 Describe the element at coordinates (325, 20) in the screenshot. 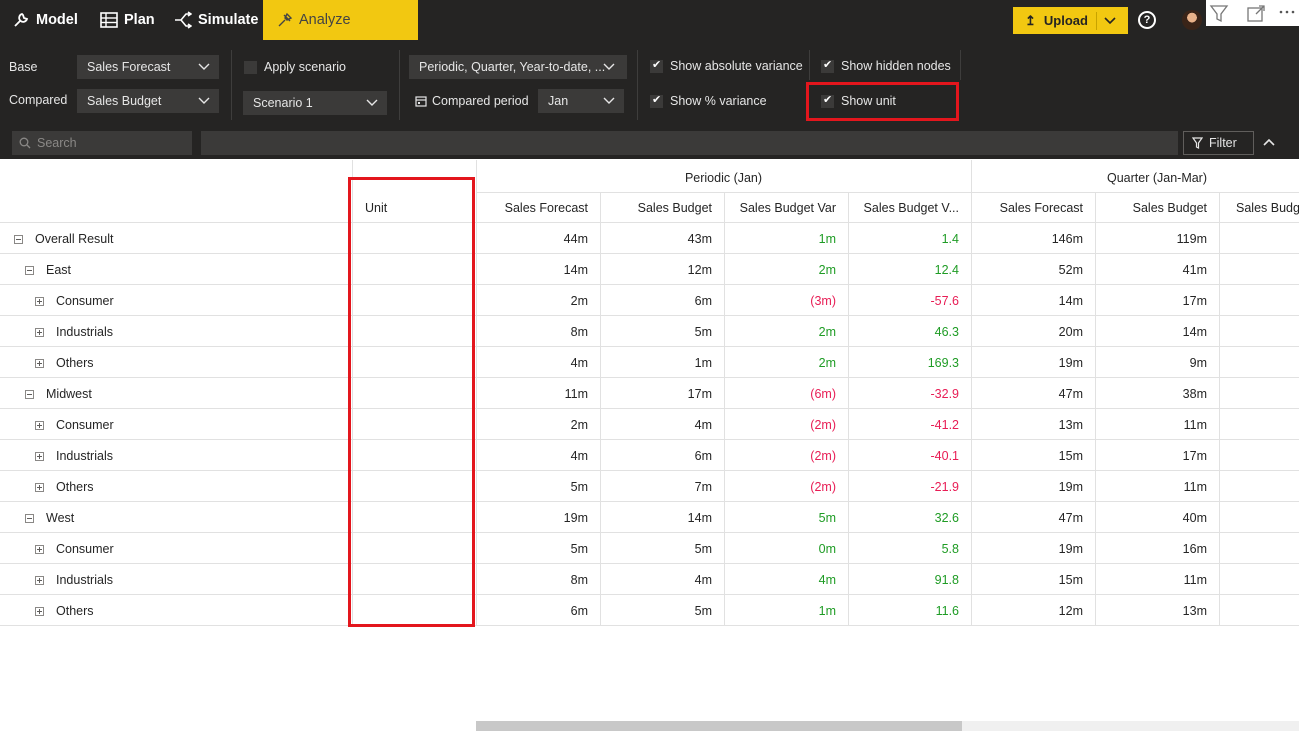

I see `nav-analyze-label: Analyze` at that location.